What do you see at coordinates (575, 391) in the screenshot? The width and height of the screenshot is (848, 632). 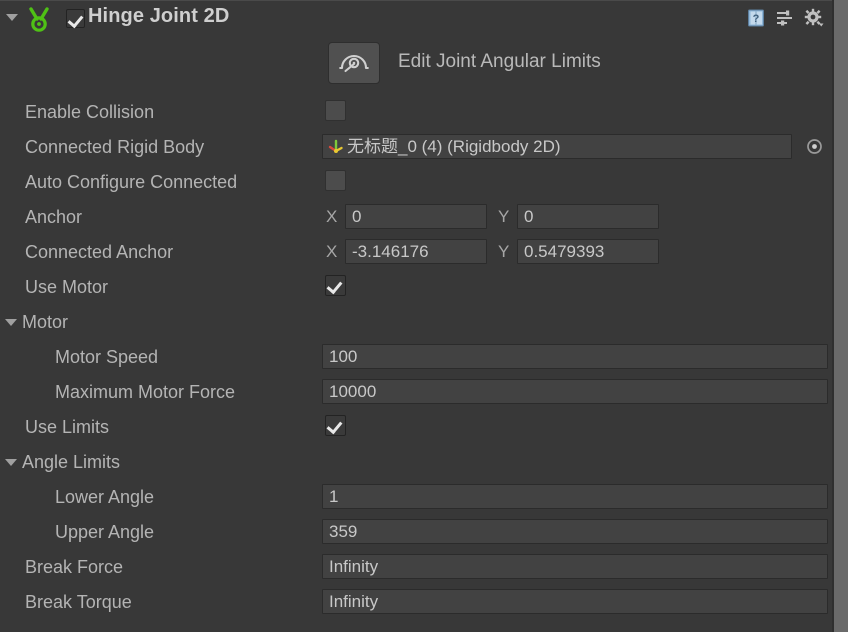 I see `maximum-motor-force-input: 10000` at bounding box center [575, 391].